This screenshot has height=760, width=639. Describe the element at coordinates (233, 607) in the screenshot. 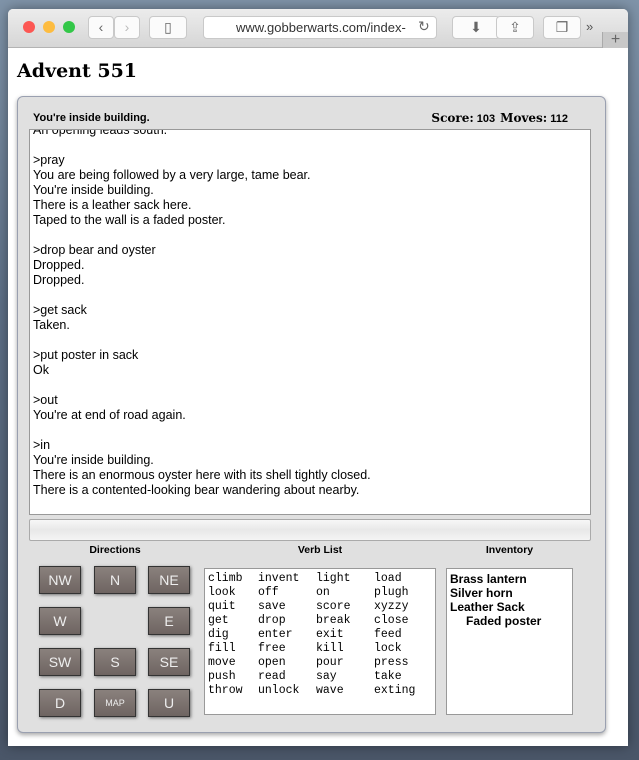

I see `verb-quit: quit` at that location.